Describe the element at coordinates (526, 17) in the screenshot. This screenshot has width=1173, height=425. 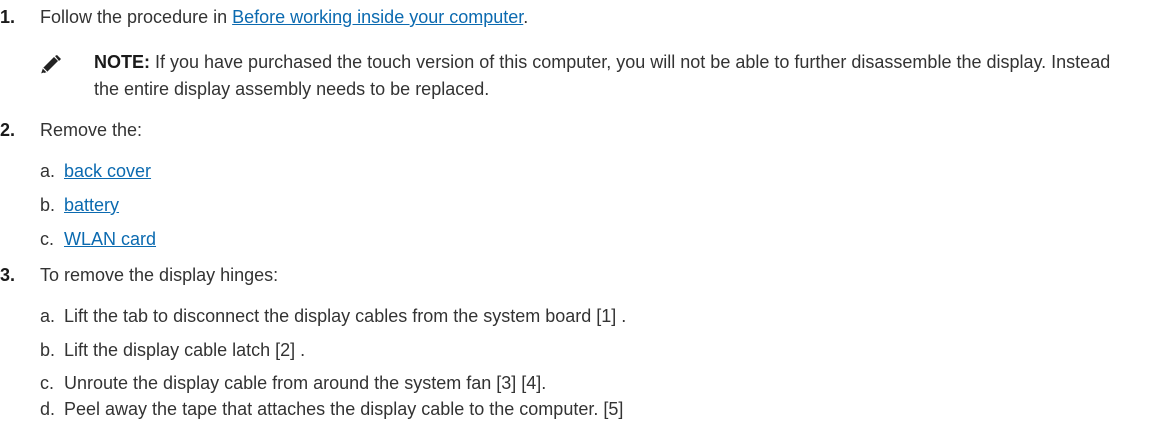
I see `step-text-end: .` at that location.